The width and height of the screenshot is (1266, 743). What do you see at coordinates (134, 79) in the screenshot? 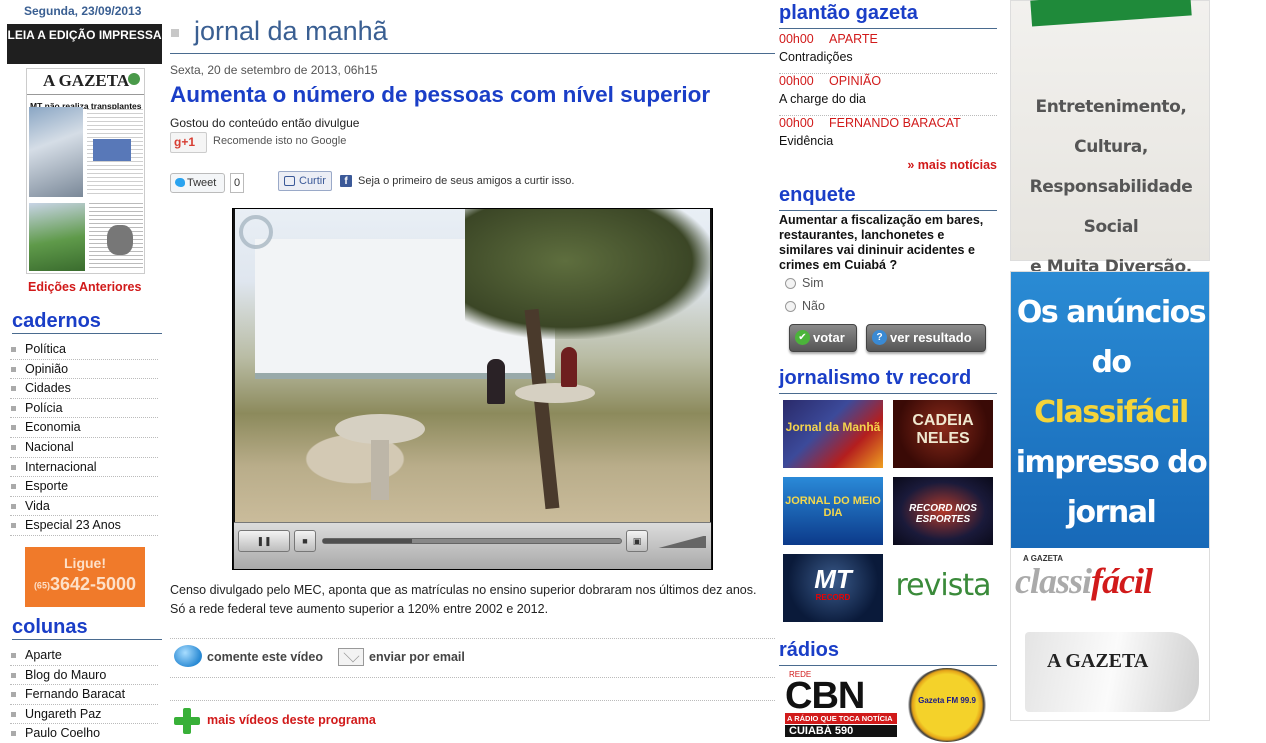
I see `paper-logo-icon` at bounding box center [134, 79].